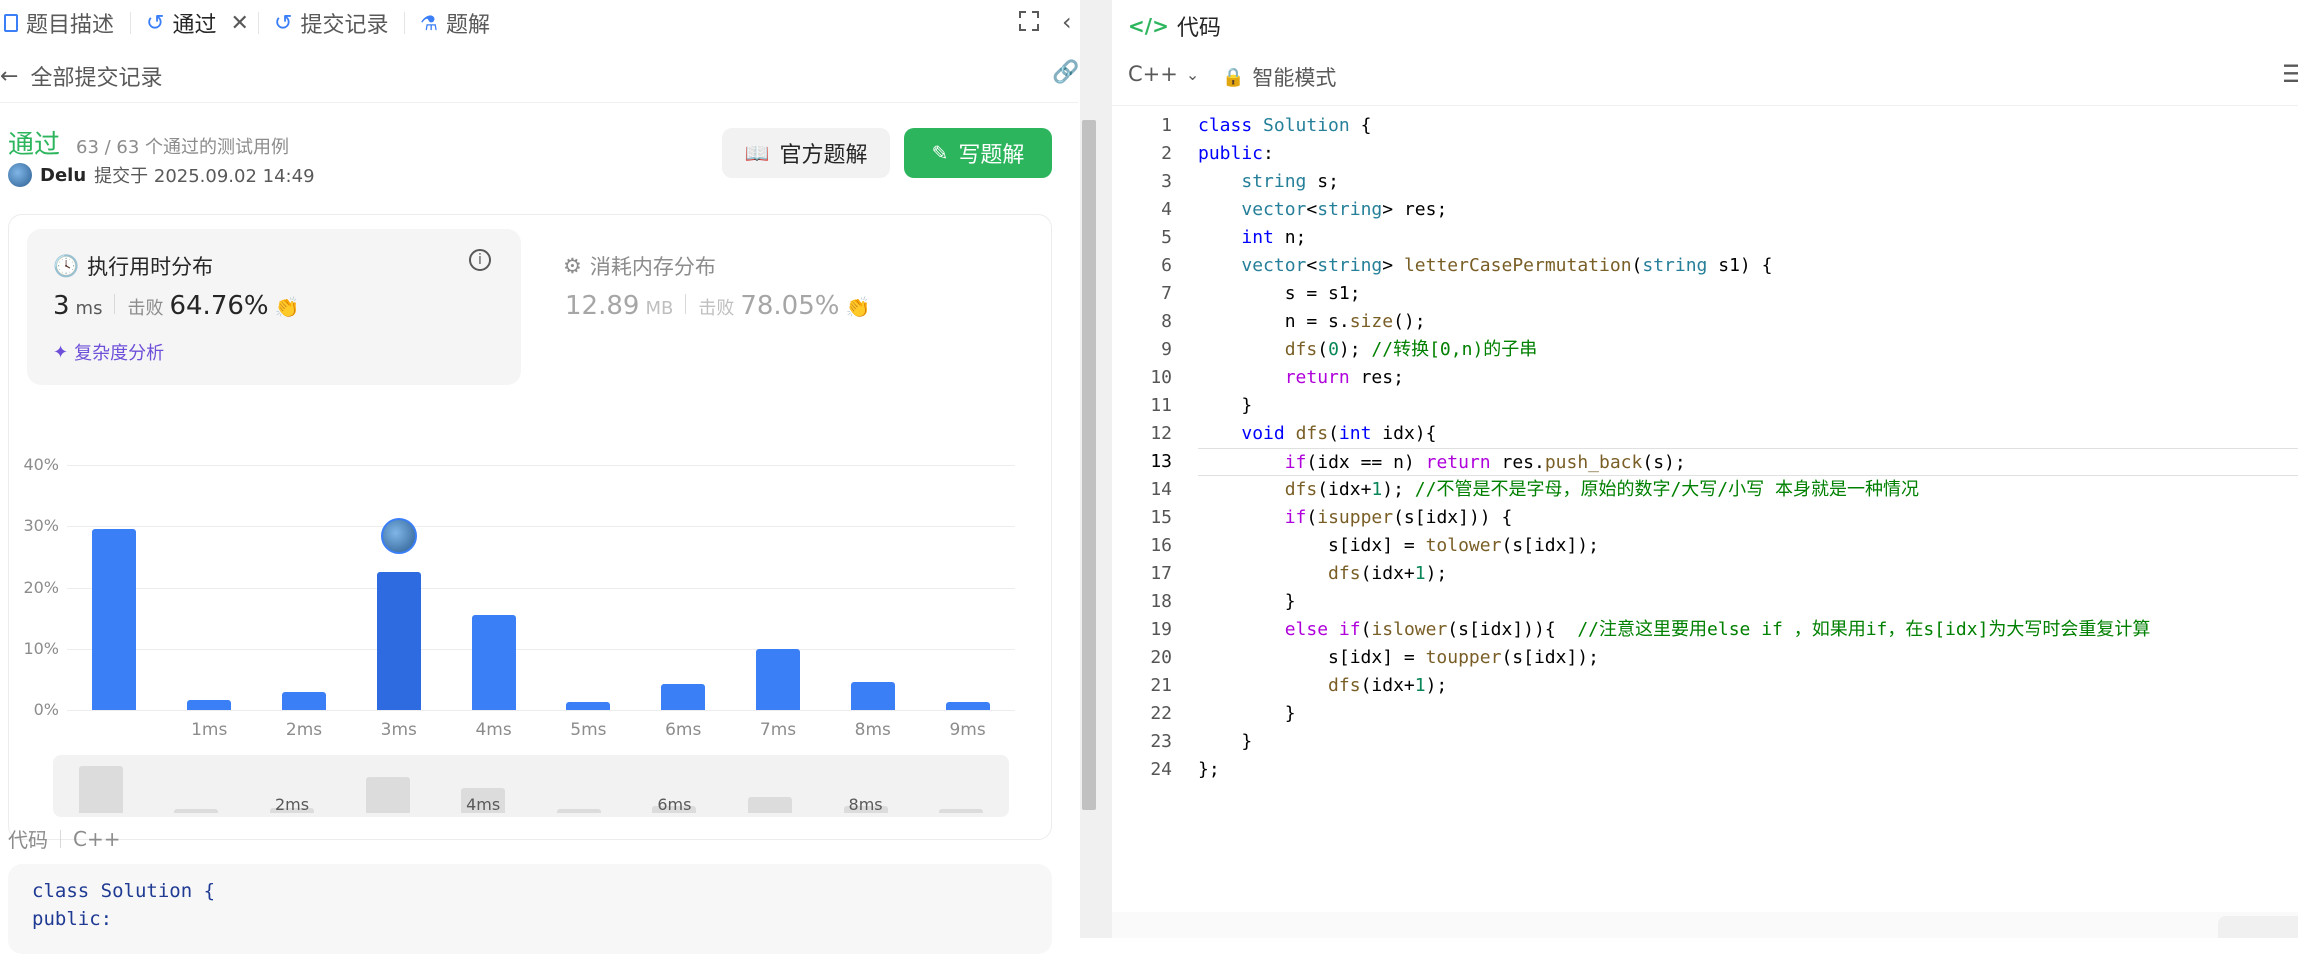 The image size is (2298, 954). I want to click on chart-overview: 2ms 4ms 6ms 8ms, so click(531, 786).